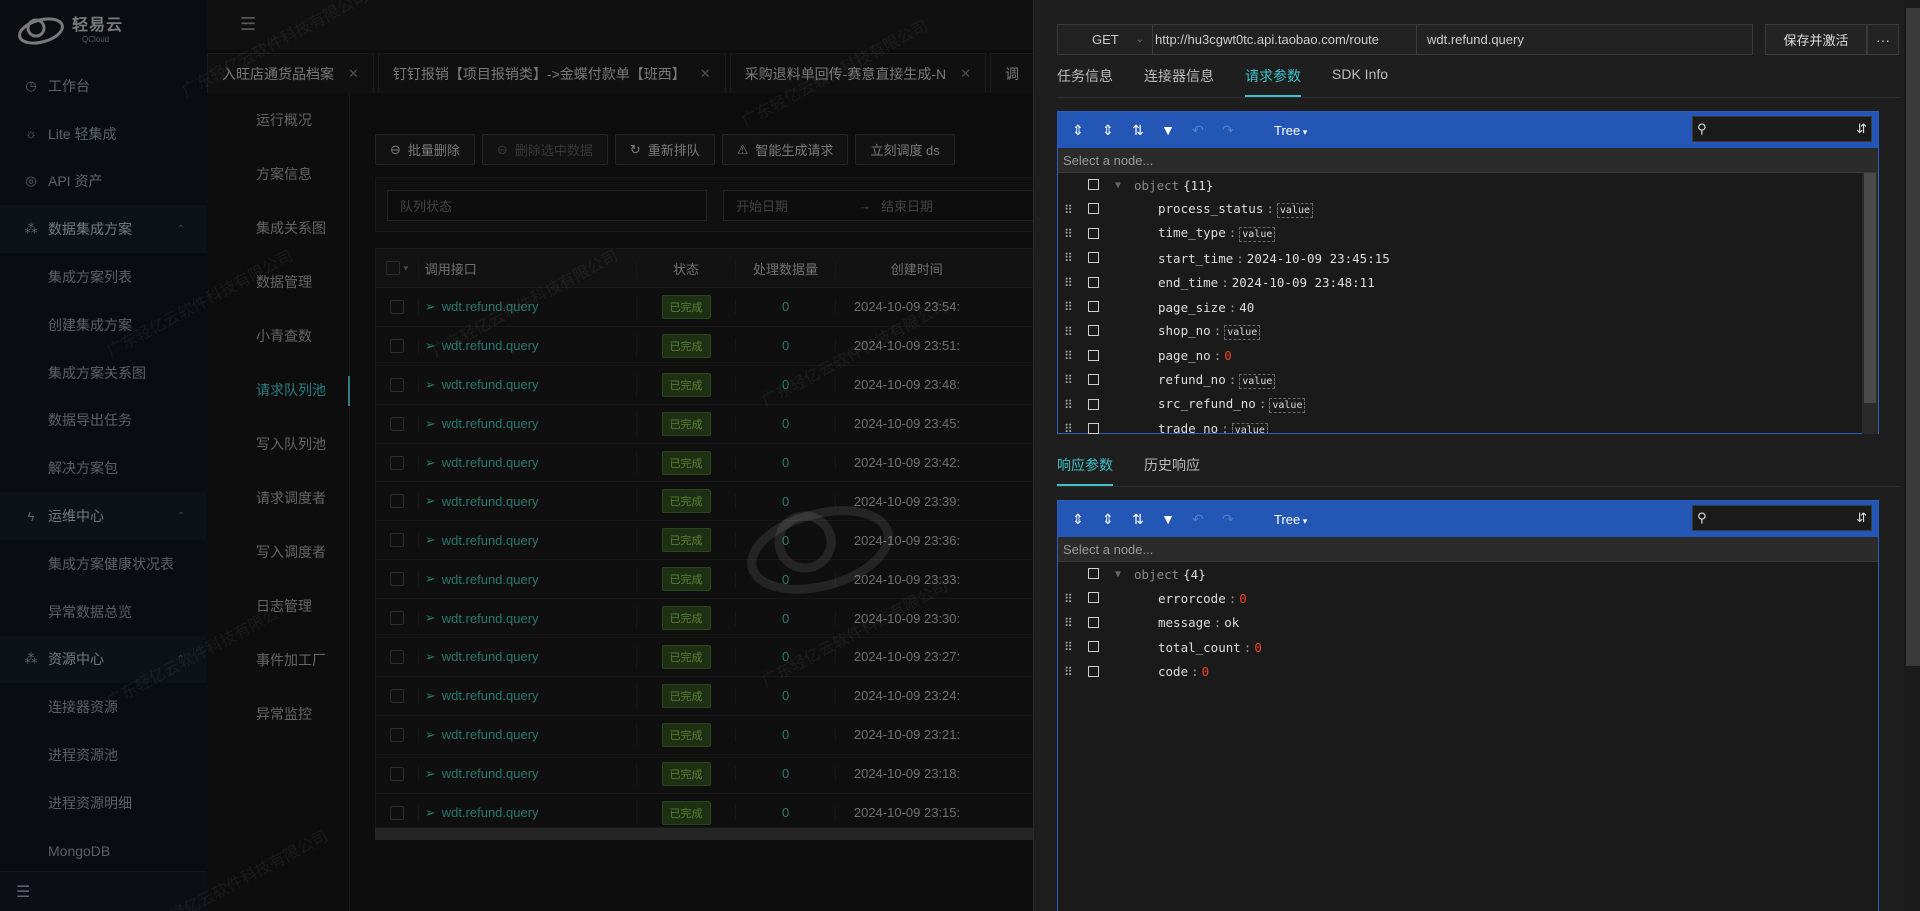  I want to click on tab-active: 请求参数, so click(1273, 81).